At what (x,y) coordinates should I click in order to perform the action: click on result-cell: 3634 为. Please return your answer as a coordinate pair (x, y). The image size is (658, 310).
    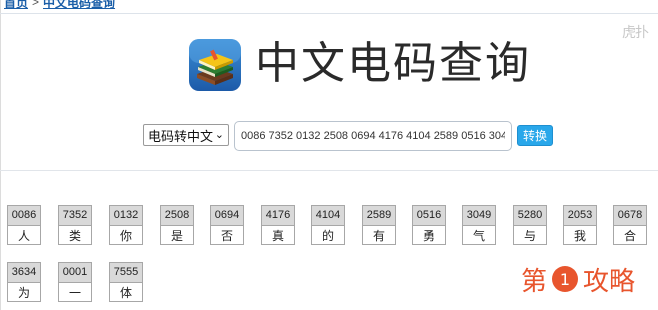
    Looking at the image, I should click on (24, 282).